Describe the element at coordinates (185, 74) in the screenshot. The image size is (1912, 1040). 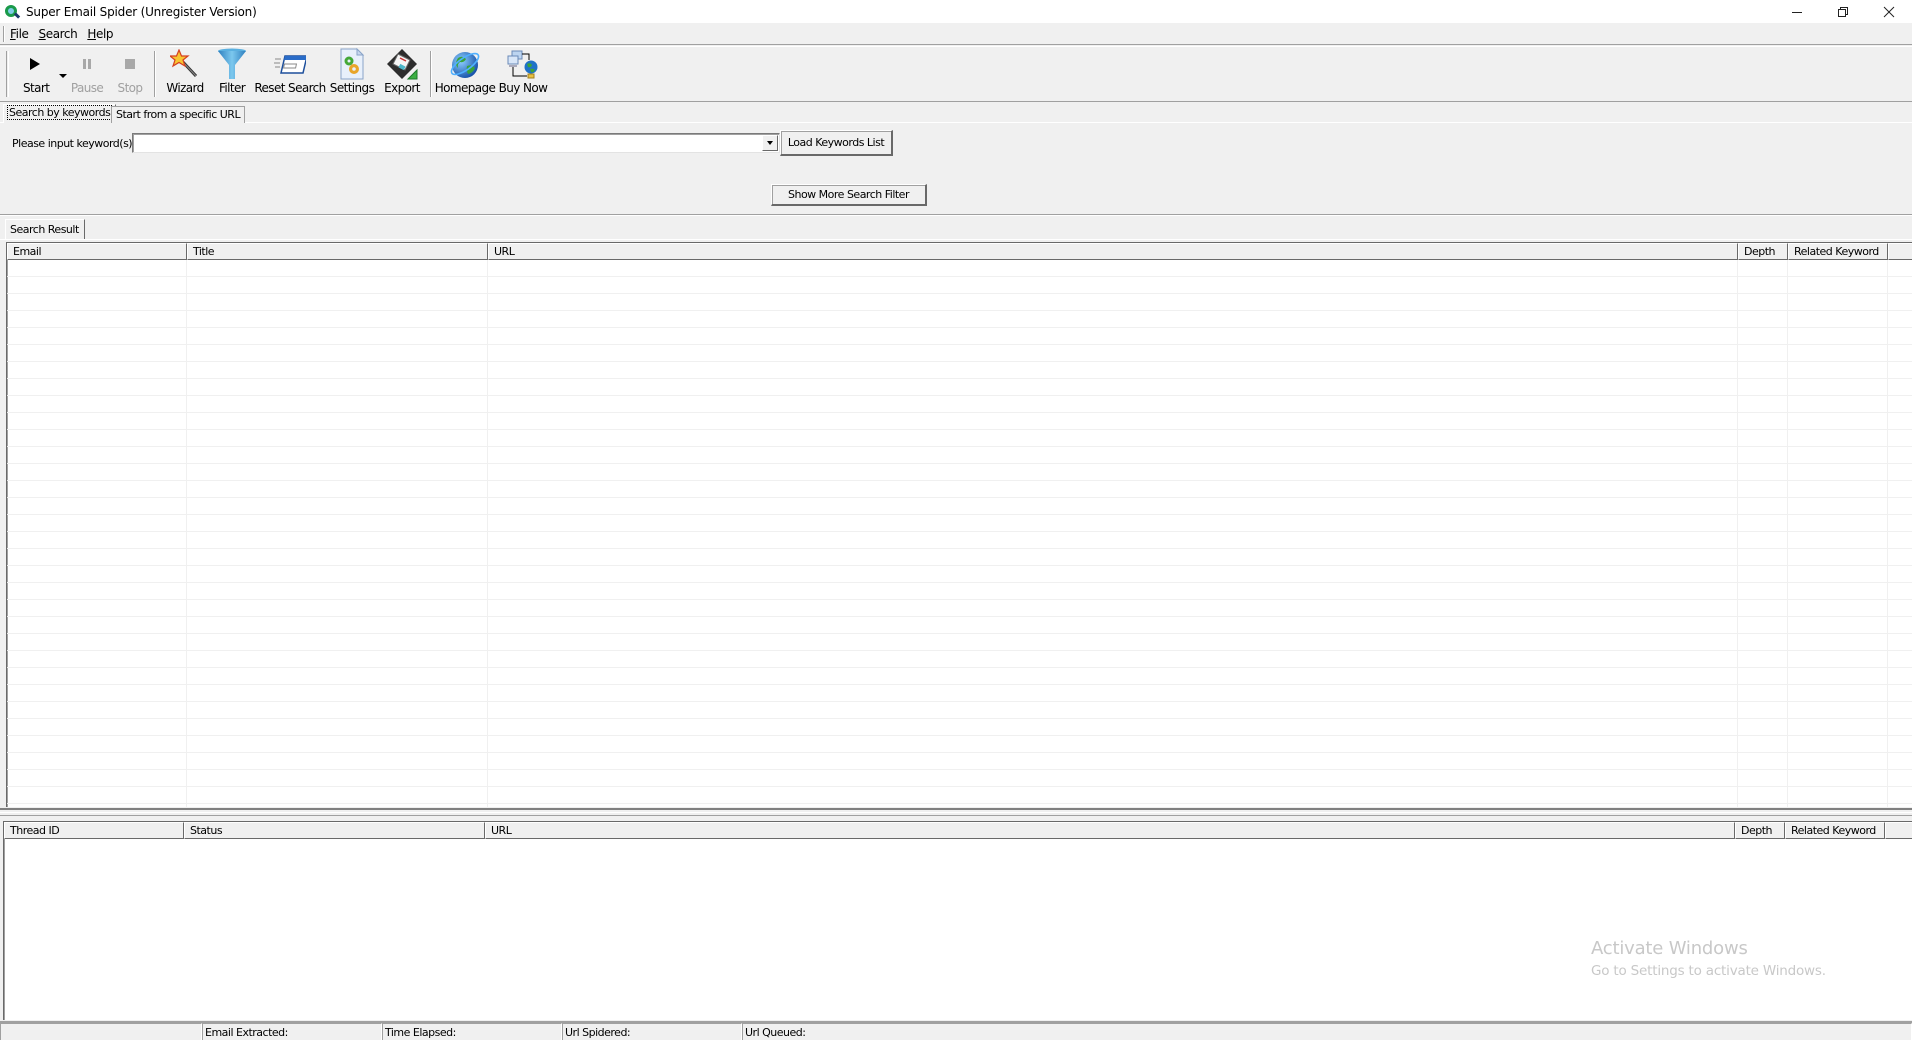
I see `wizard-button: Wizard` at that location.